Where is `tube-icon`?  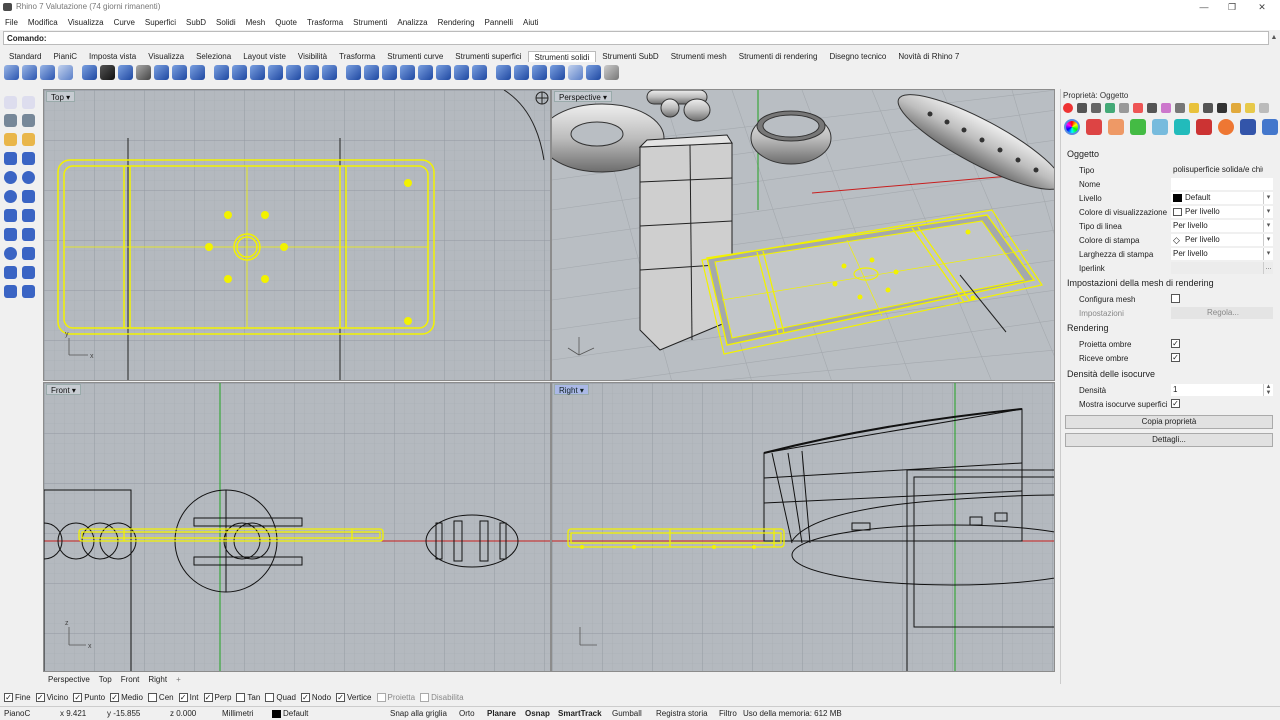
tube-icon is located at coordinates (28, 234).